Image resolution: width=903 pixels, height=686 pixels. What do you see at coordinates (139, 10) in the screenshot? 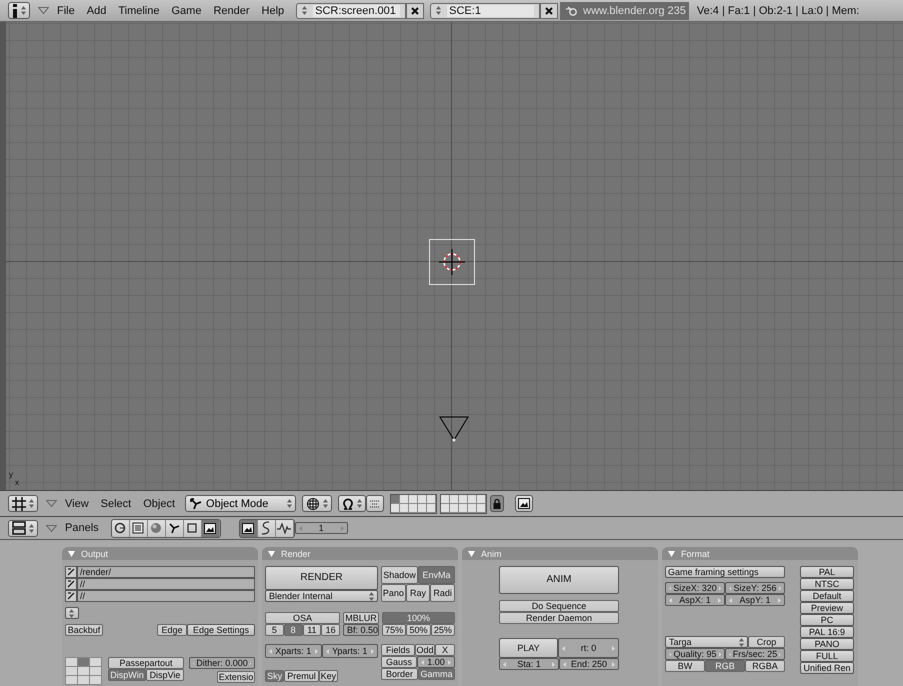
I see `menu-item: Timeline` at bounding box center [139, 10].